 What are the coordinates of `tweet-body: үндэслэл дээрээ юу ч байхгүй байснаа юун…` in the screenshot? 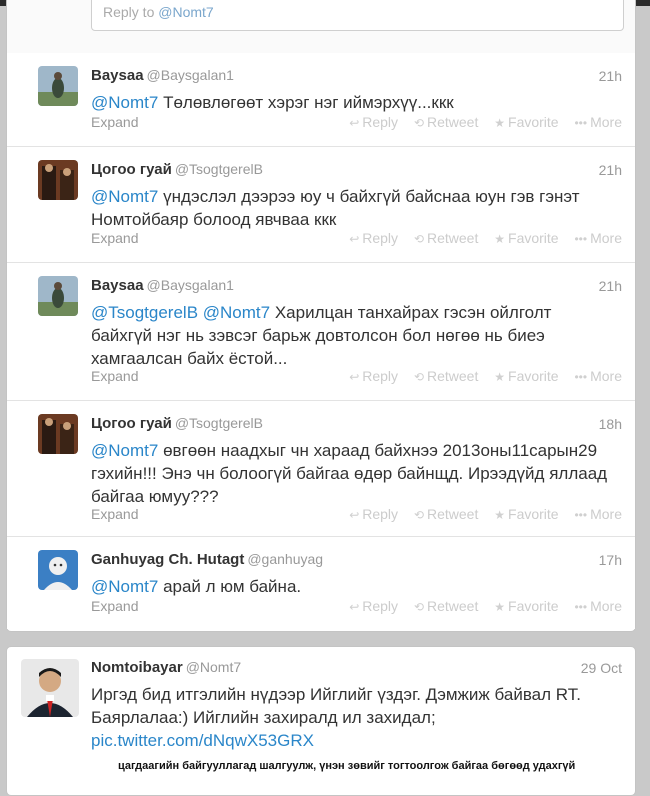 It's located at (335, 208).